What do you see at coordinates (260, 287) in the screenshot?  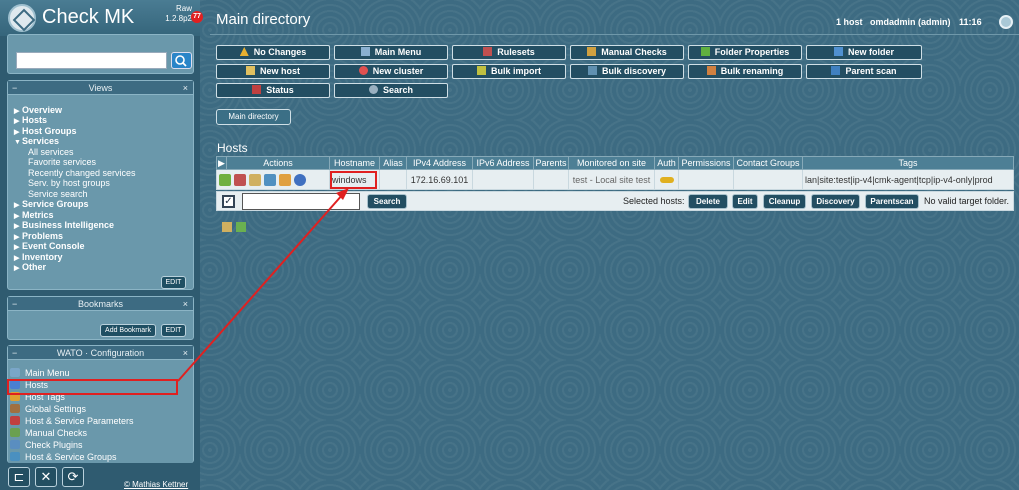 I see `annotation-arrow-line` at bounding box center [260, 287].